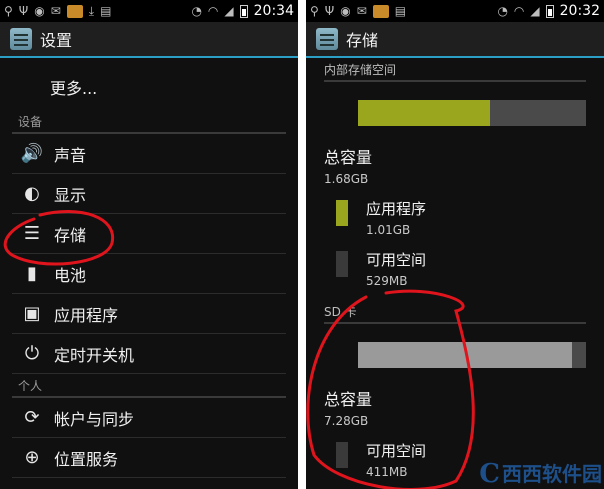 This screenshot has height=489, width=604. Describe the element at coordinates (32, 193) in the screenshot. I see `brightness-icon: ◐` at that location.